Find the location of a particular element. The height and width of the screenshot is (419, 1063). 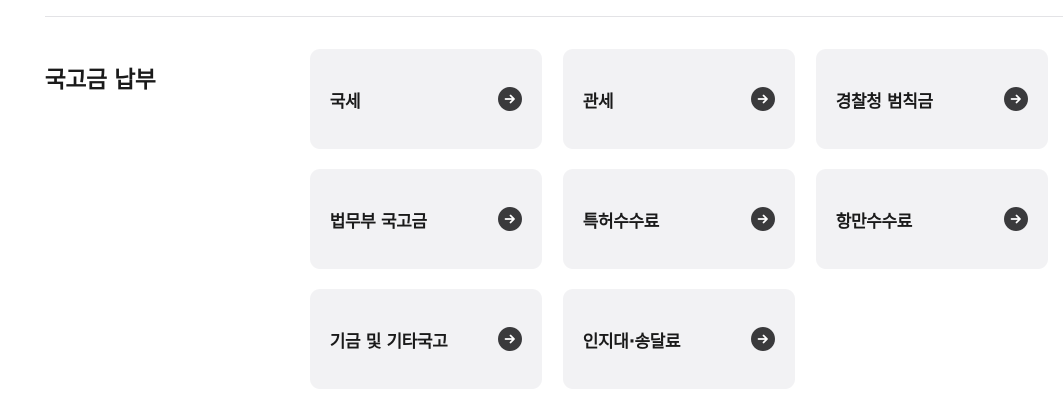

menu-card-patent-fee: 특허수수료 is located at coordinates (679, 219).